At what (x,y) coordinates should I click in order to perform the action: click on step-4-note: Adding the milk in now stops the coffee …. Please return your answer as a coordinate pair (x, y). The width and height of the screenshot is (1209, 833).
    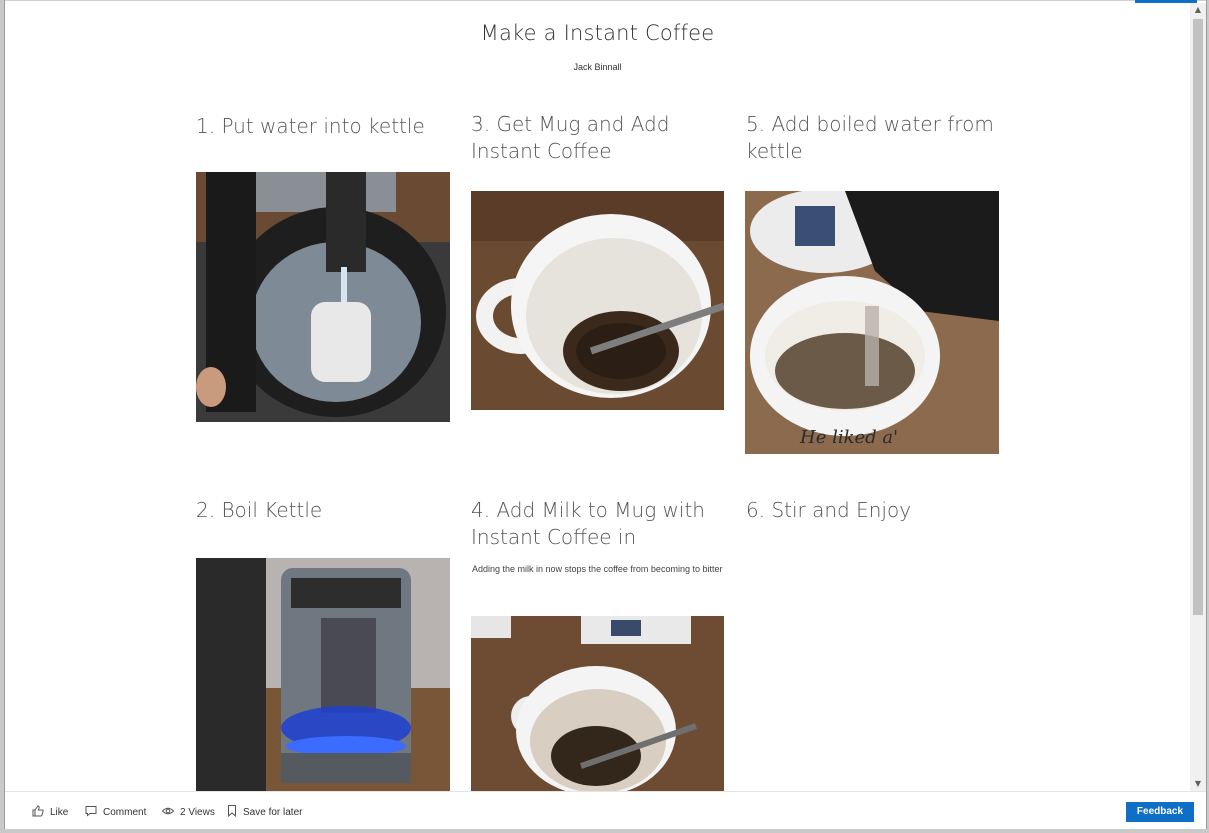
    Looking at the image, I should click on (597, 569).